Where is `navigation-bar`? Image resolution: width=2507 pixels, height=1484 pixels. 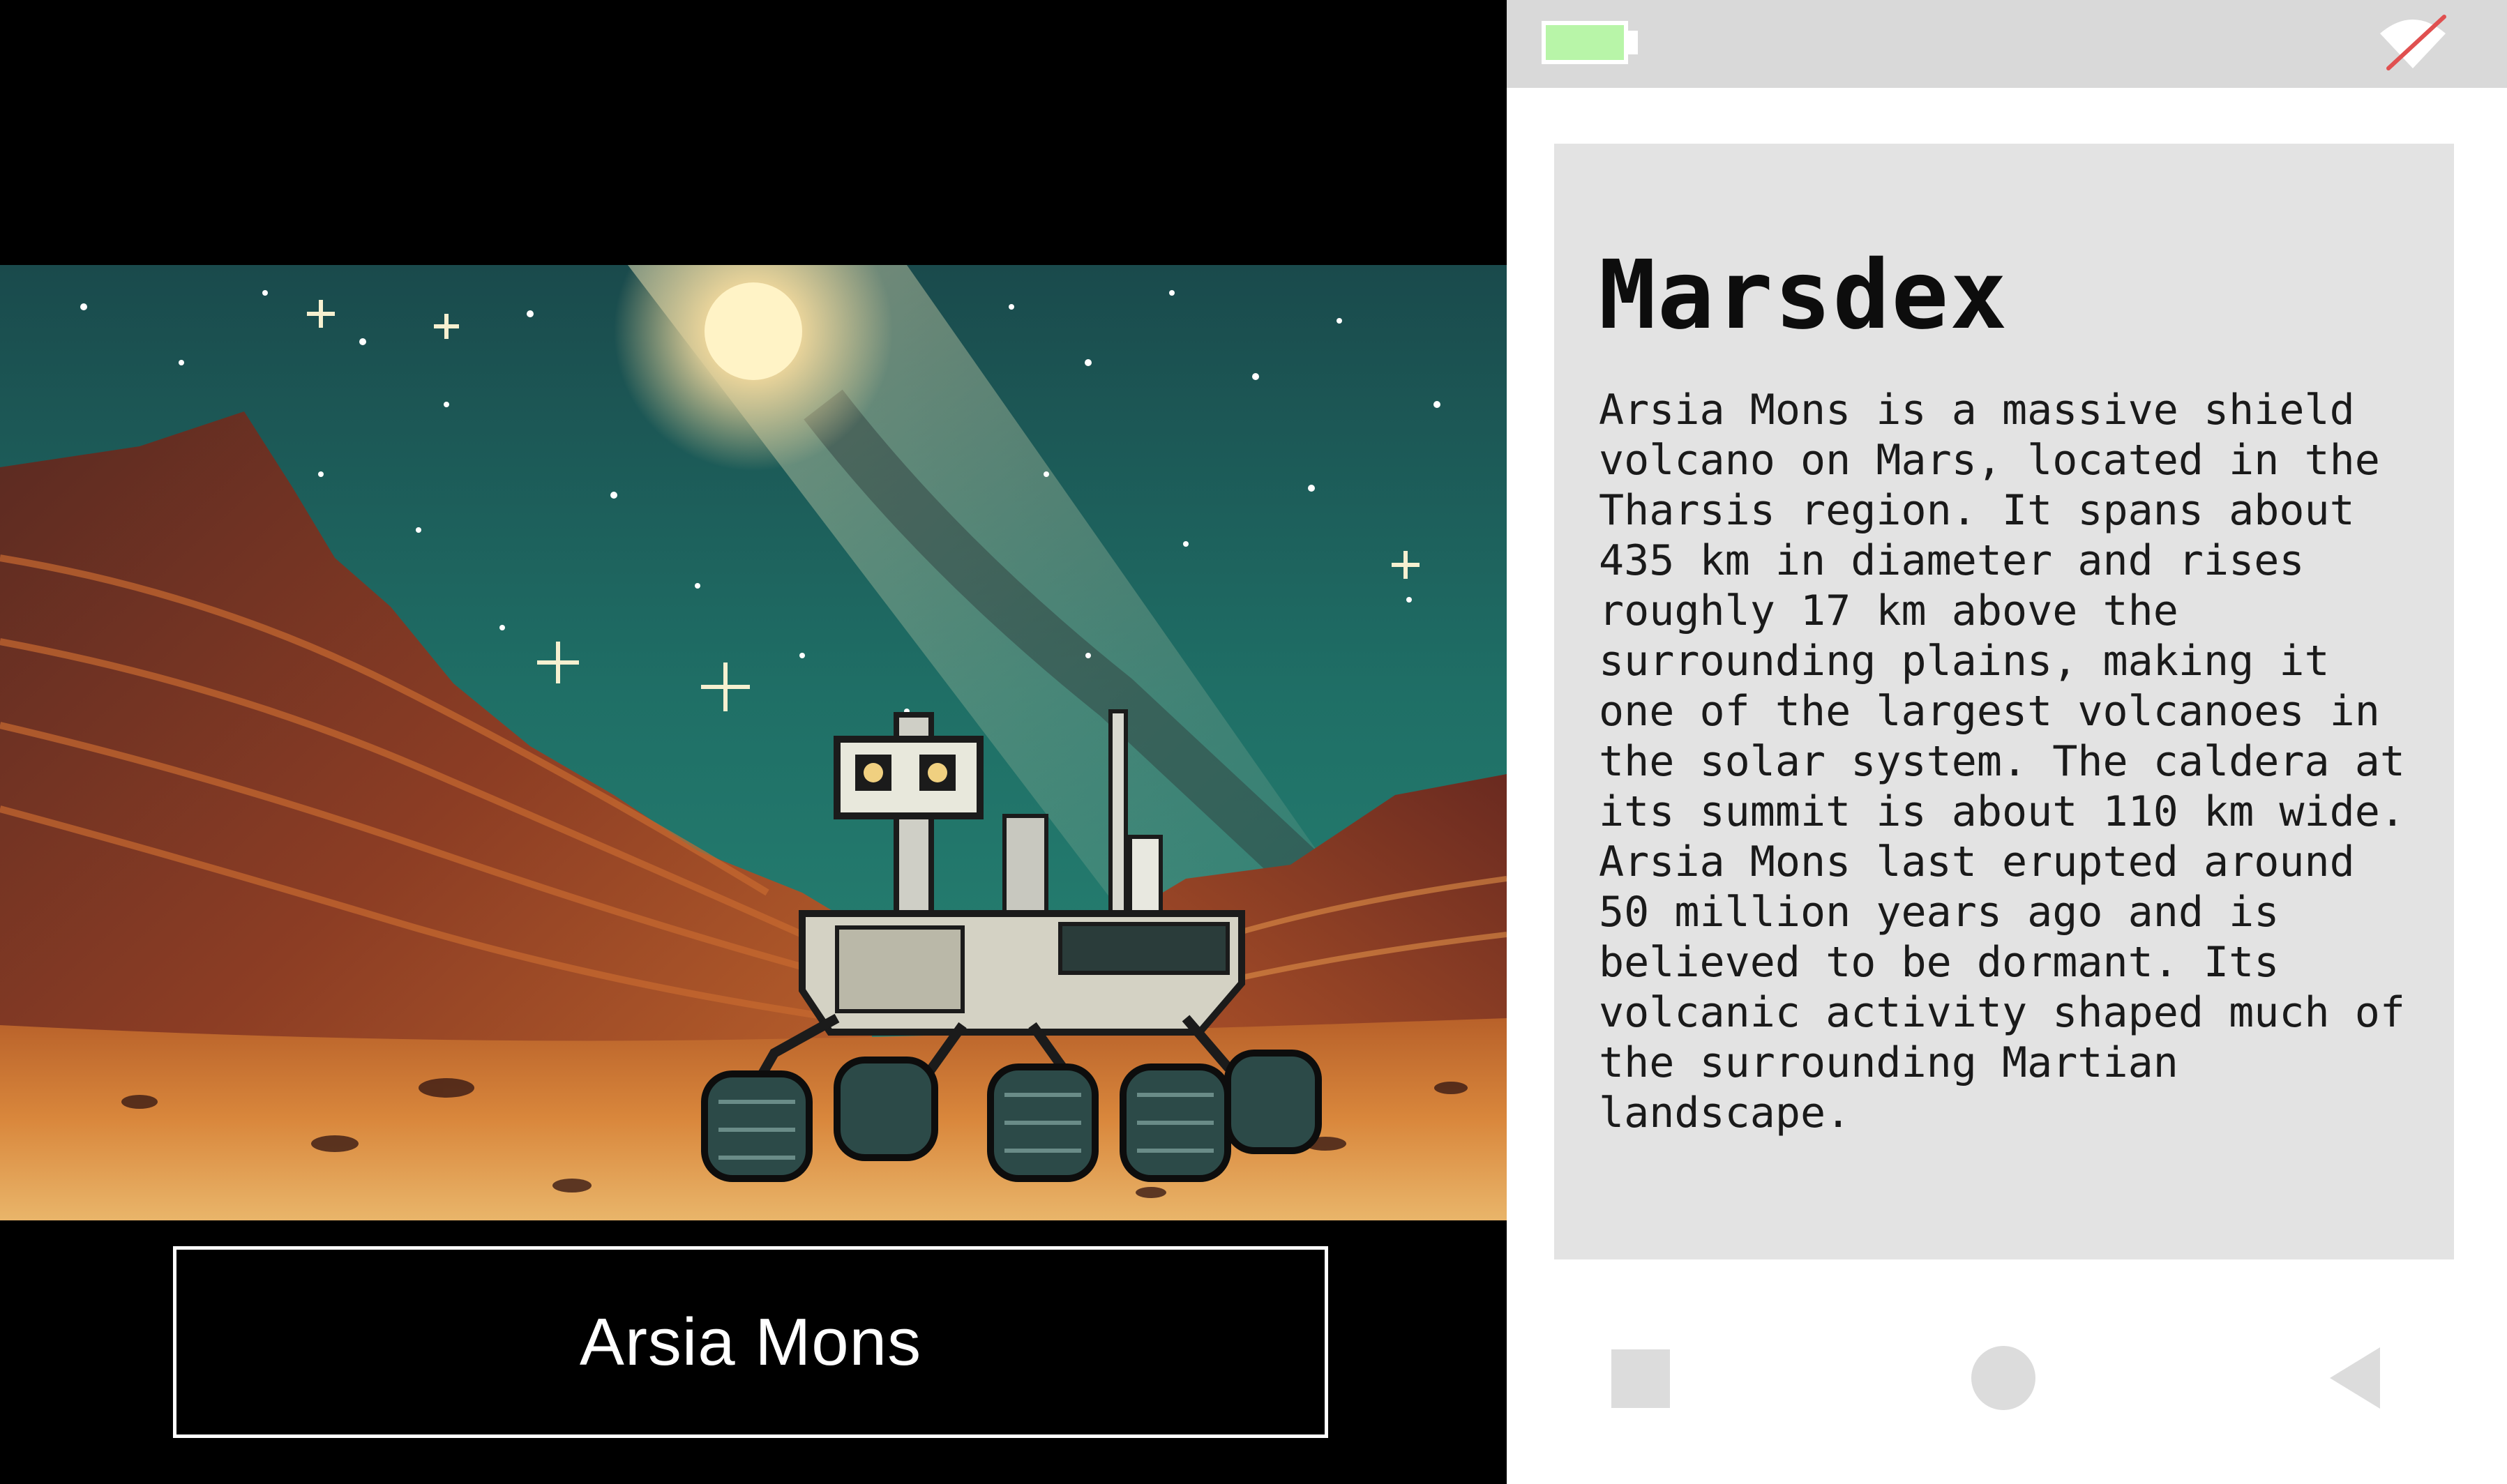 navigation-bar is located at coordinates (2007, 1377).